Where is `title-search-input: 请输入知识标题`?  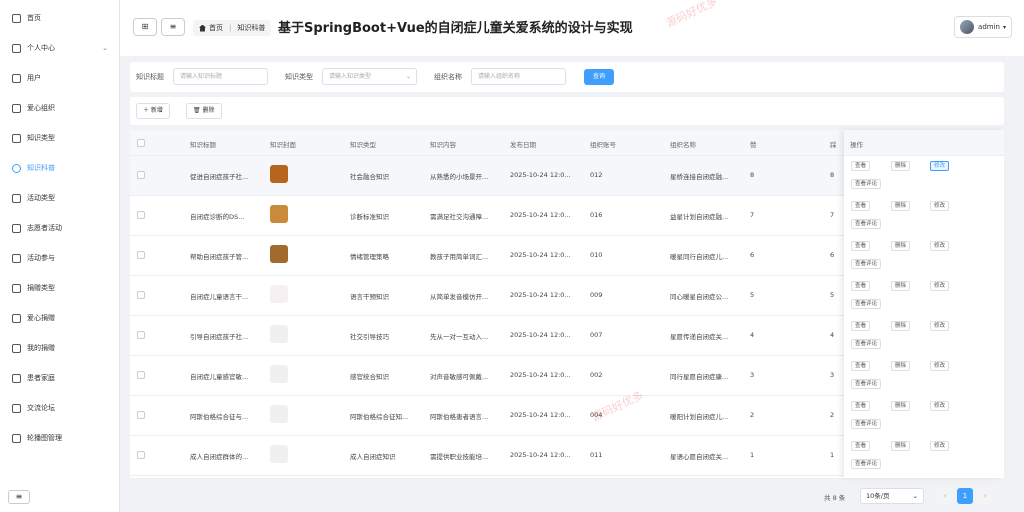
title-search-input: 请输入知识标题 is located at coordinates (220, 76).